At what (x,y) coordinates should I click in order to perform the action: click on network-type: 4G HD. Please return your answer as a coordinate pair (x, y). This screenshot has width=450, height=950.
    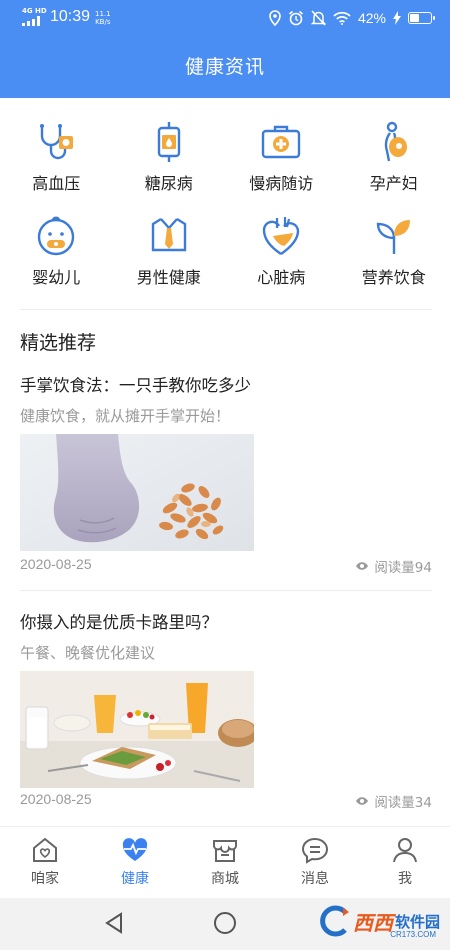
    Looking at the image, I should click on (34, 11).